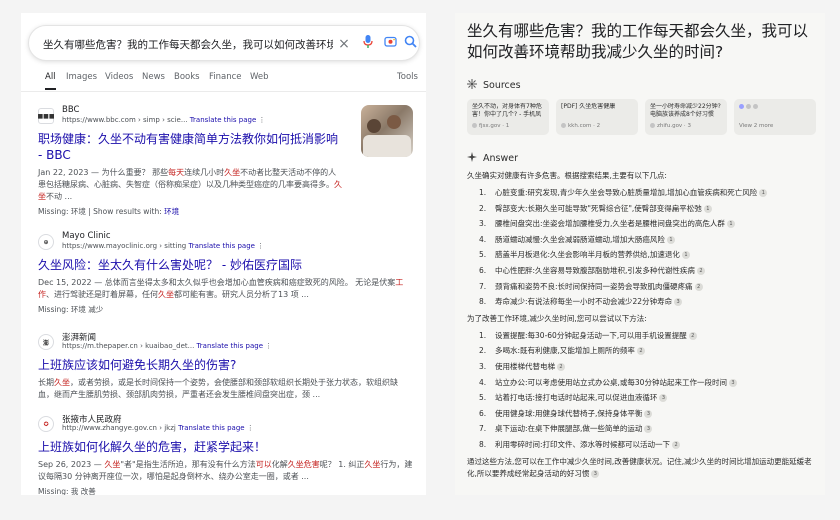 This screenshot has width=840, height=520. Describe the element at coordinates (153, 77) in the screenshot. I see `tab-news: News` at that location.